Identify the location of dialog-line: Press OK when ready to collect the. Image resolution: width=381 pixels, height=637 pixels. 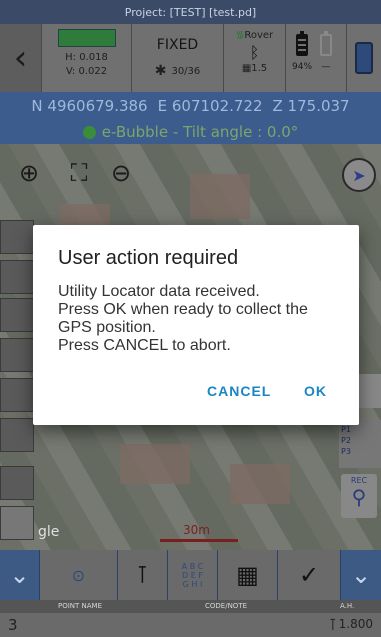
(183, 309).